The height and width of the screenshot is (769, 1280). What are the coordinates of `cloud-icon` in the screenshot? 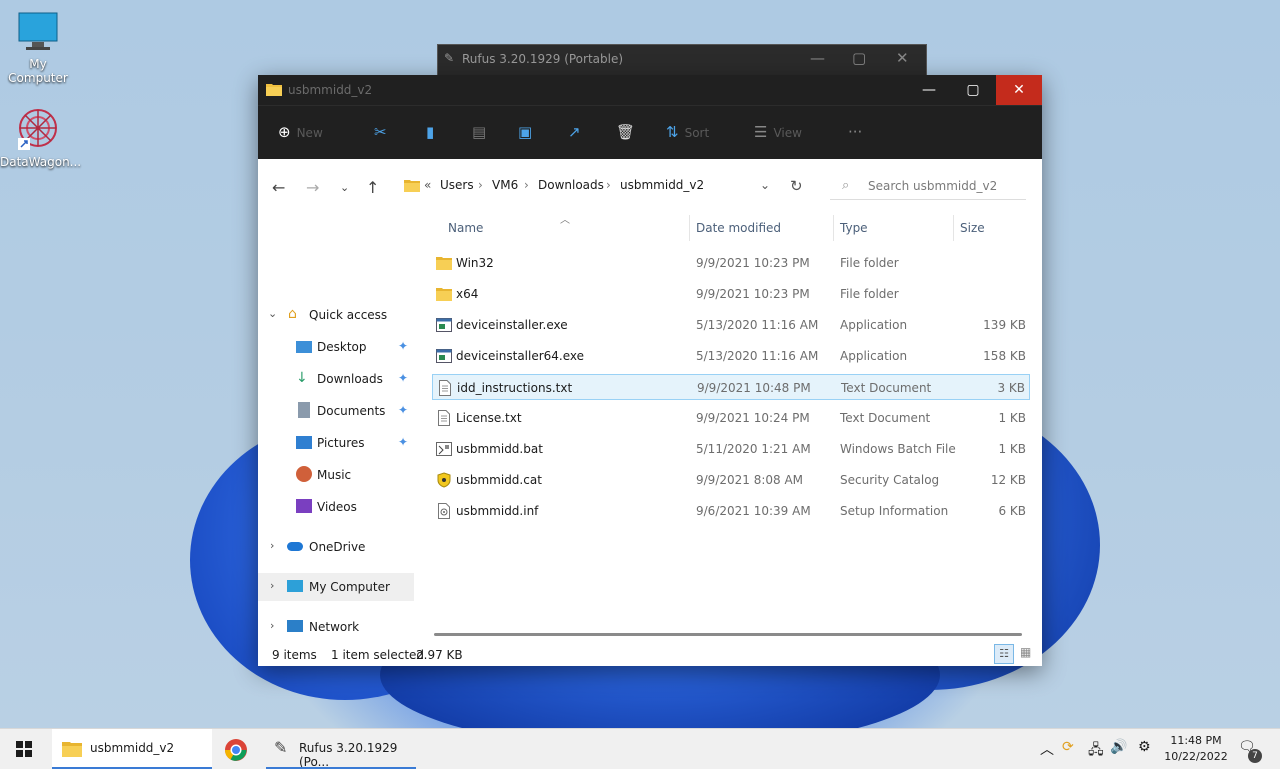 It's located at (295, 546).